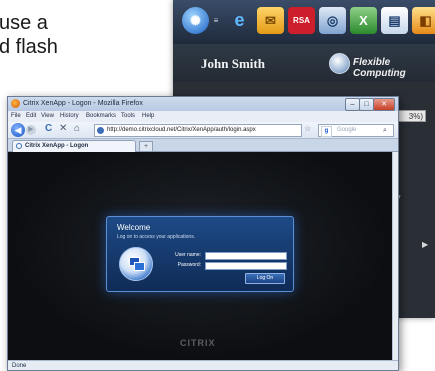 This screenshot has width=435, height=371. I want to click on menu-help: Help, so click(148, 116).